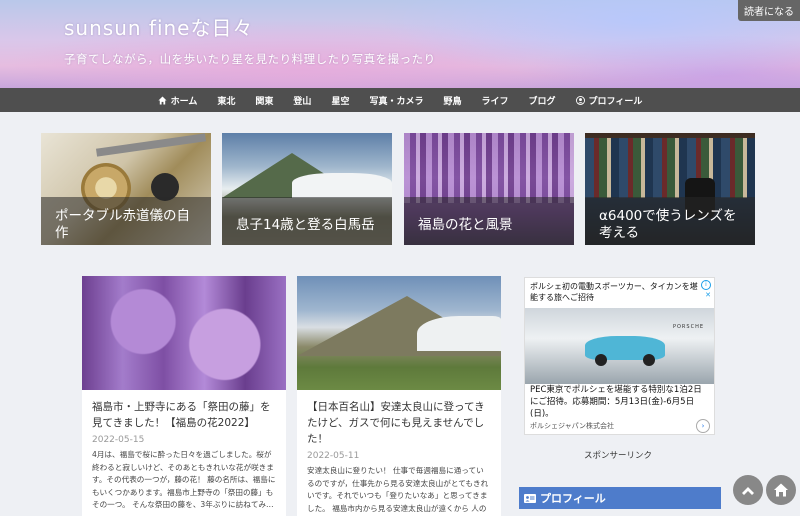 This screenshot has width=800, height=516. What do you see at coordinates (706, 285) in the screenshot?
I see `ad-info-icon: i` at bounding box center [706, 285].